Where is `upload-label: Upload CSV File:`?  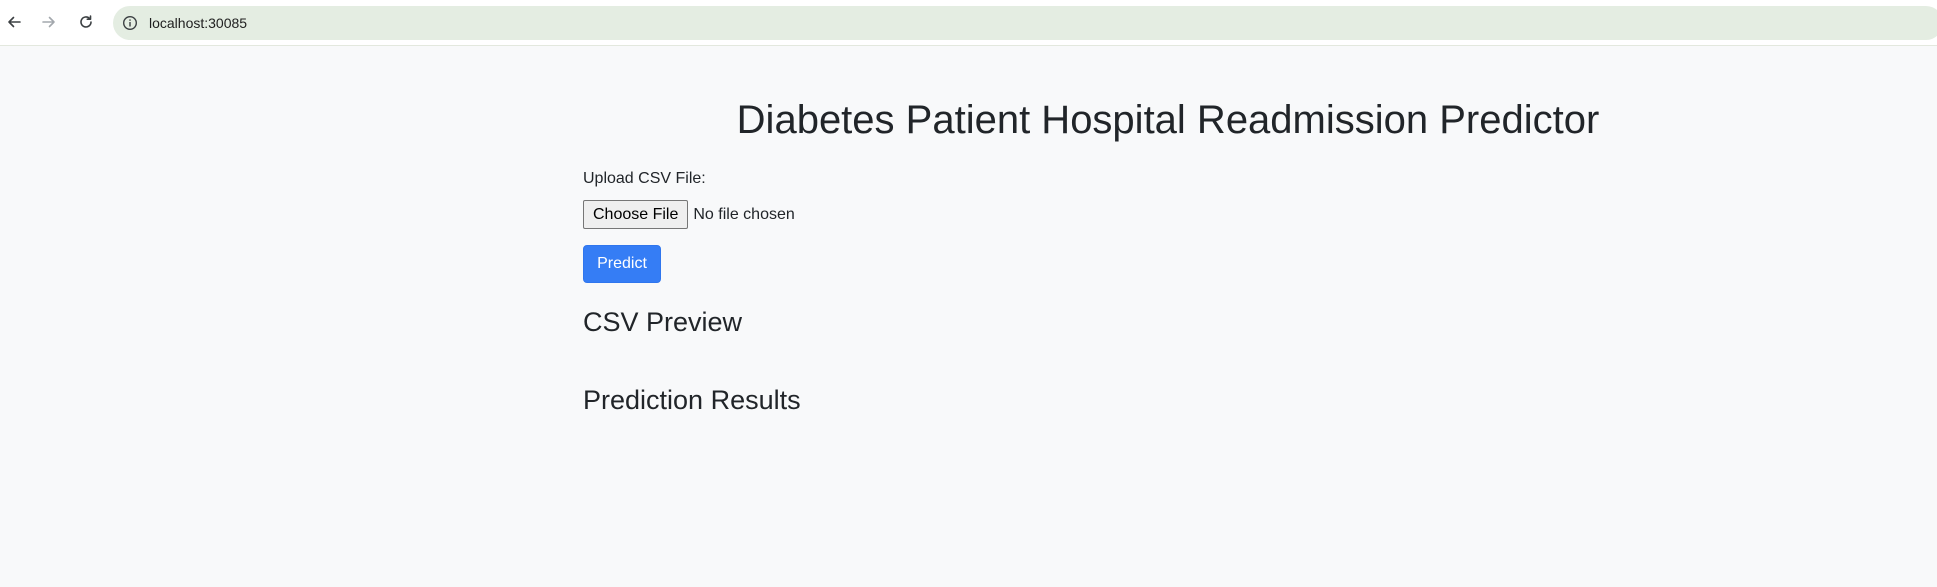 upload-label: Upload CSV File: is located at coordinates (644, 178).